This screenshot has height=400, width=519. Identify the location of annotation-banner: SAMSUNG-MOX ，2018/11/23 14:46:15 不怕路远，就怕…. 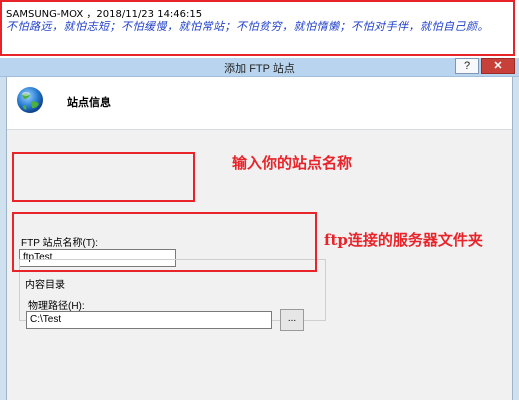
(257, 28).